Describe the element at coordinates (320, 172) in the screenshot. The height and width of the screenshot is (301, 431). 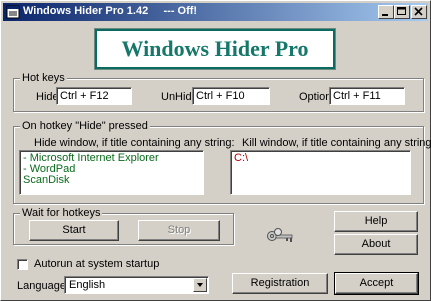
I see `kill-window-list: C:\` at that location.